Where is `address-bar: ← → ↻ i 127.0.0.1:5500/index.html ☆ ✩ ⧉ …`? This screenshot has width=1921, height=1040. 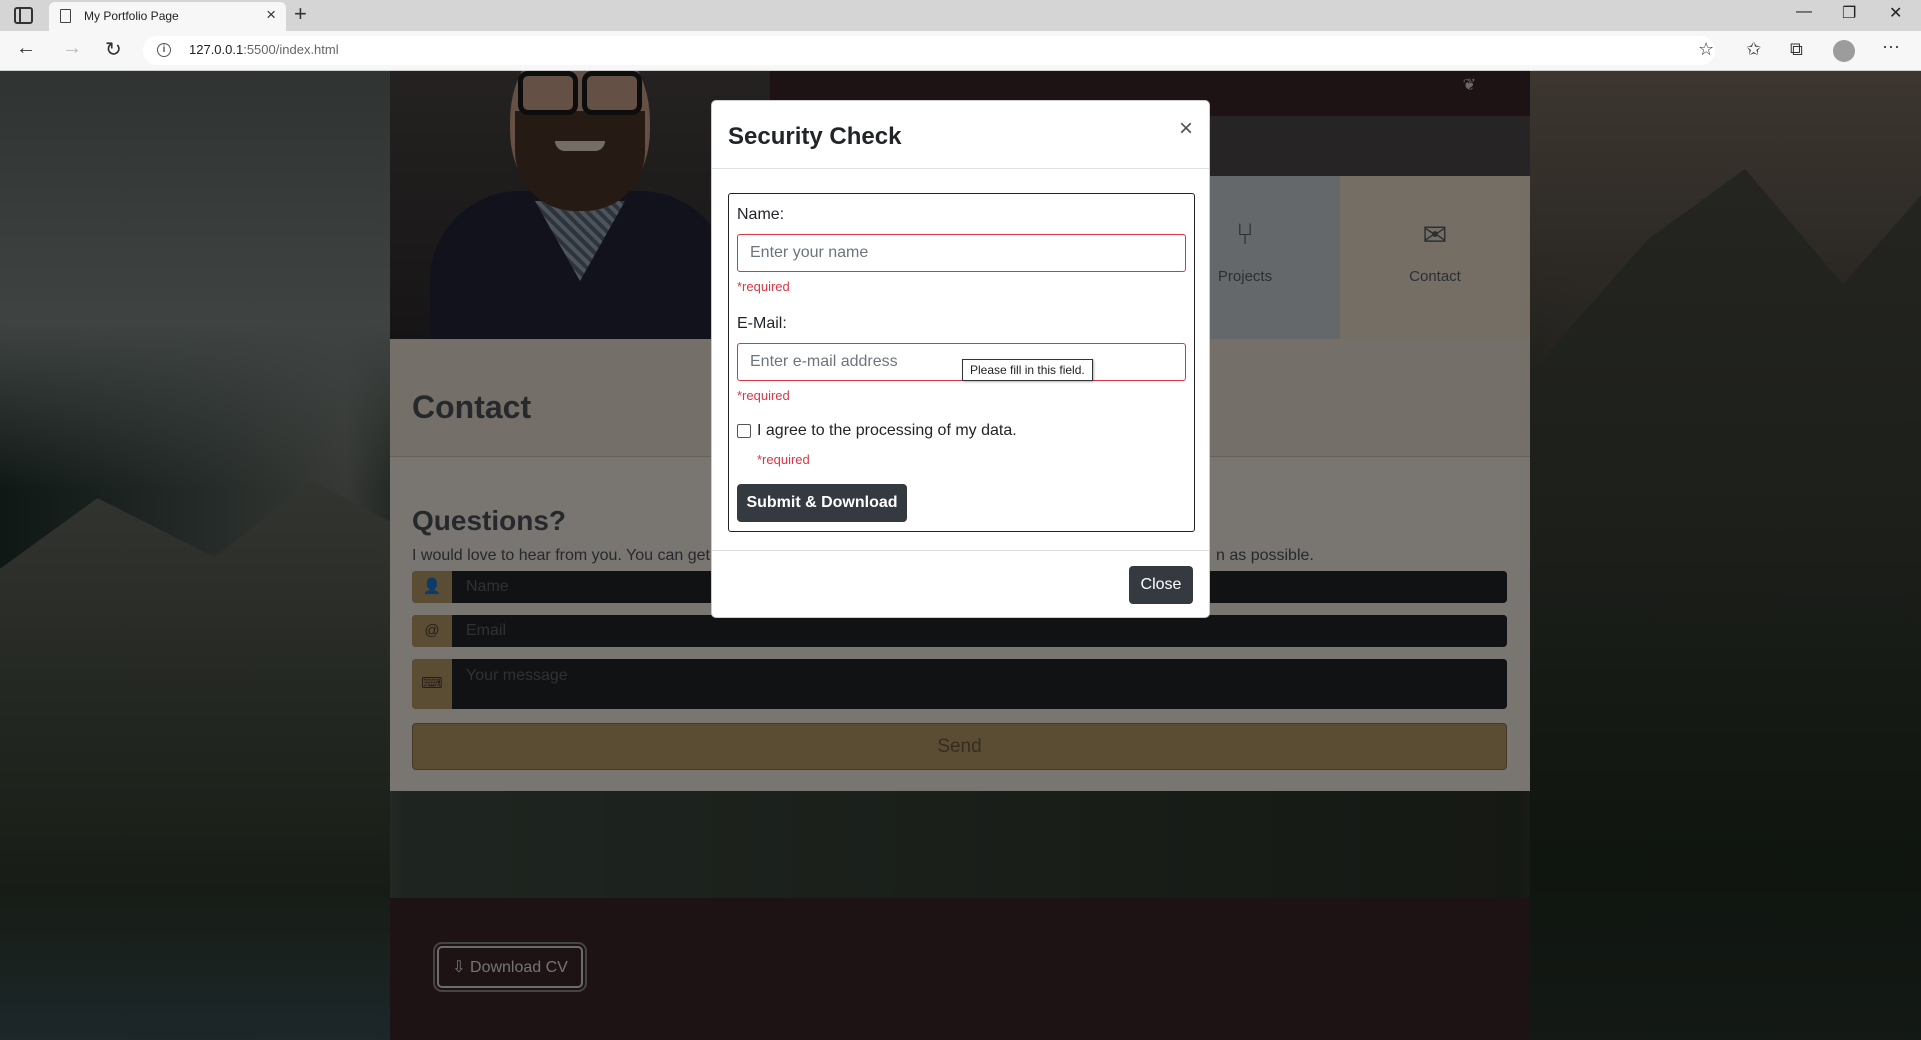 address-bar: ← → ↻ i 127.0.0.1:5500/index.html ☆ ✩ ⧉ … is located at coordinates (960, 51).